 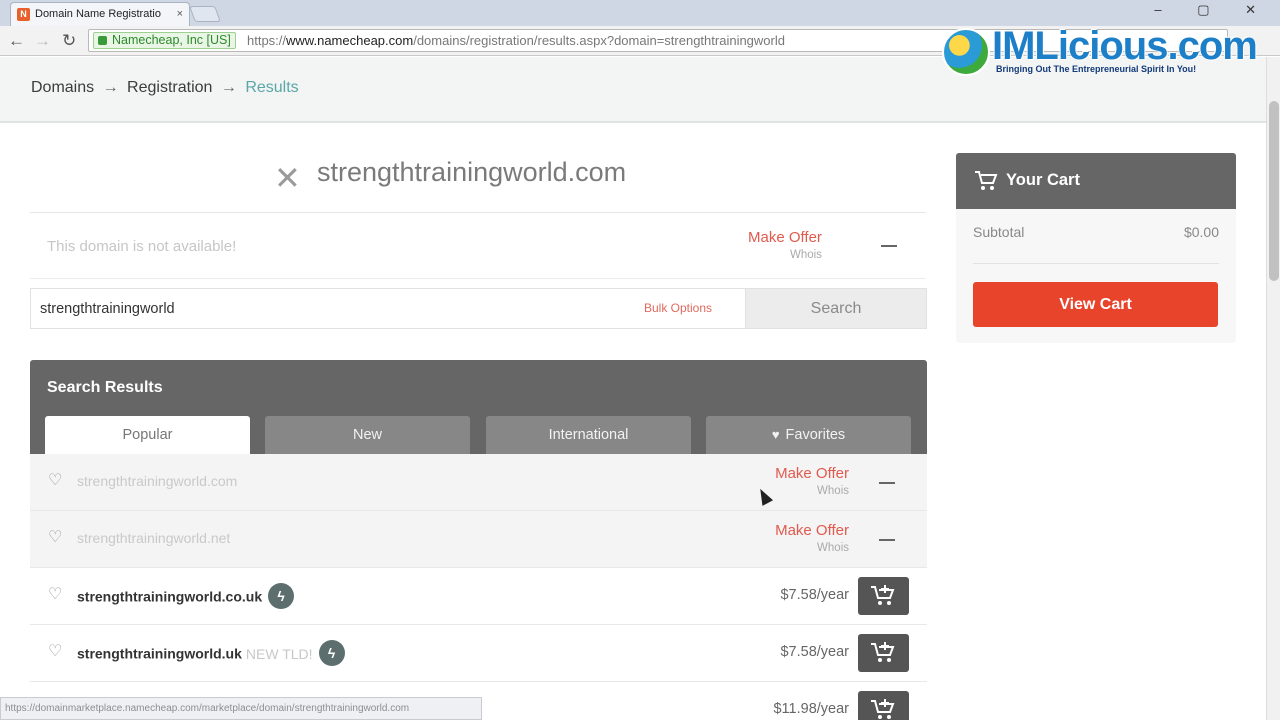 I want to click on searched-domain-name: strengthtrainingworld.com, so click(x=472, y=172).